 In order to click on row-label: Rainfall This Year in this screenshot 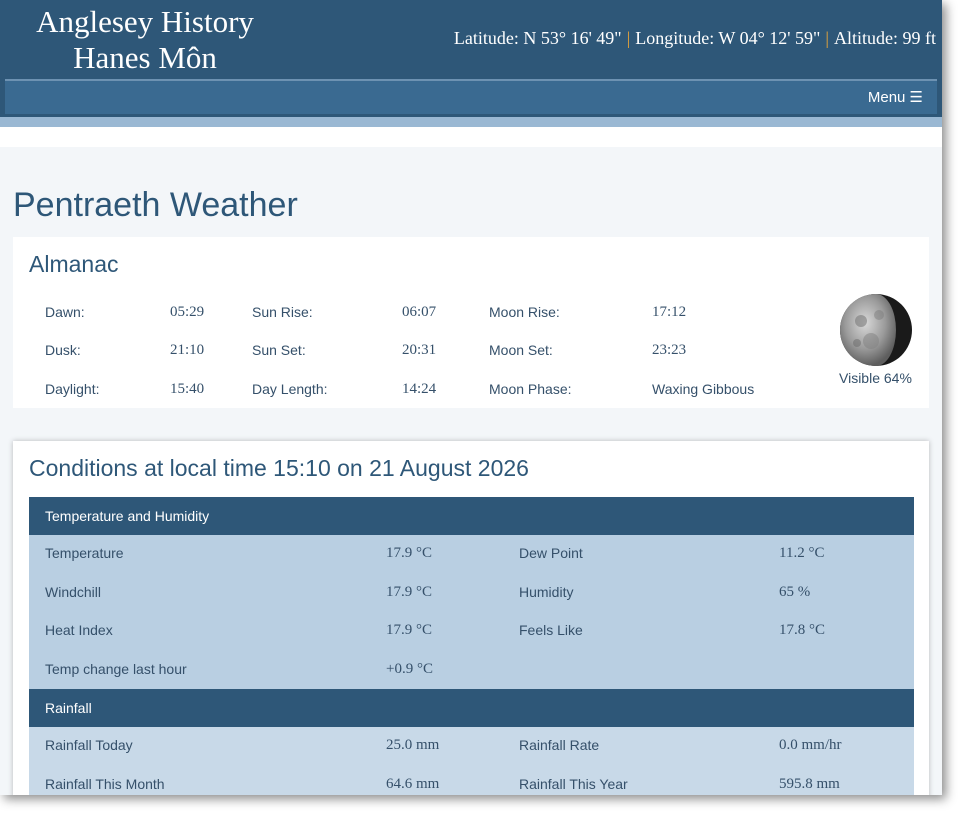, I will do `click(573, 783)`.